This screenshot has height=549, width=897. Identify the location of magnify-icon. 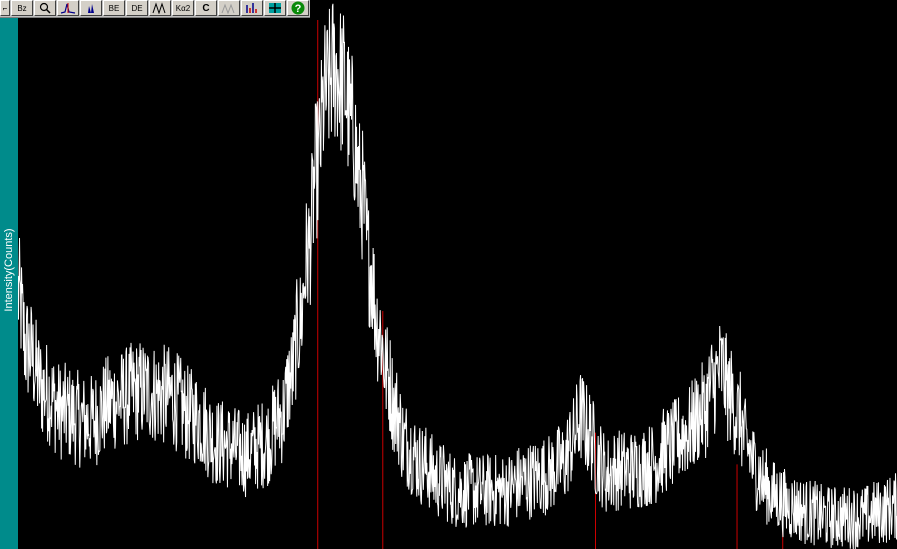
(45, 8).